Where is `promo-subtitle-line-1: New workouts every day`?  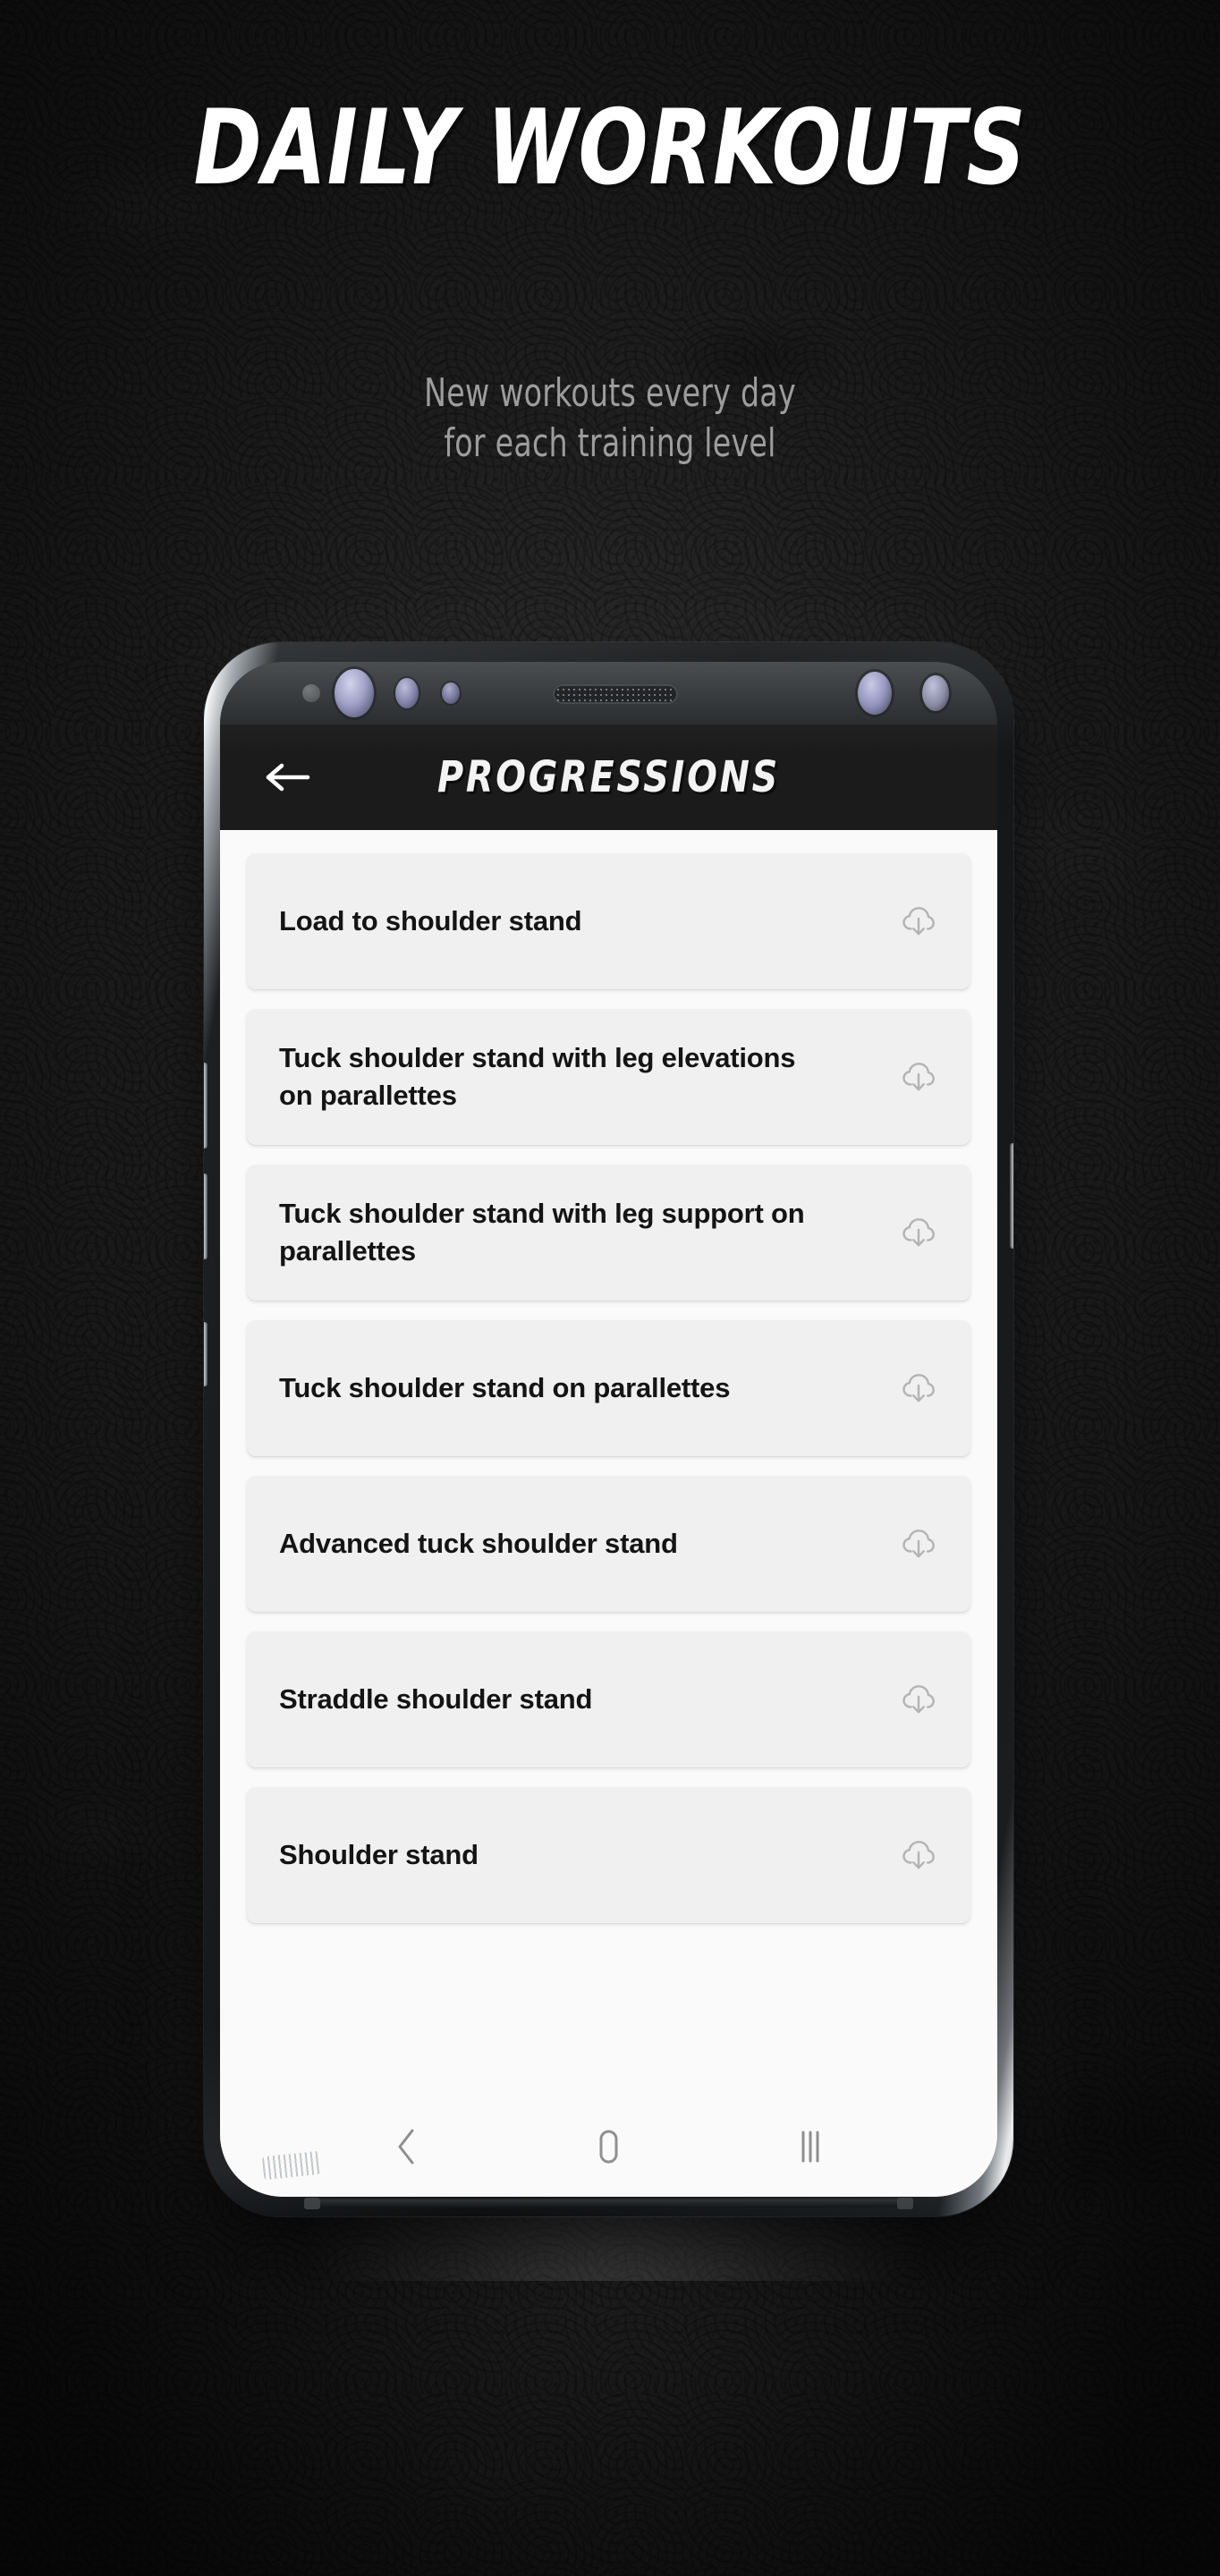 promo-subtitle-line-1: New workouts every day is located at coordinates (610, 393).